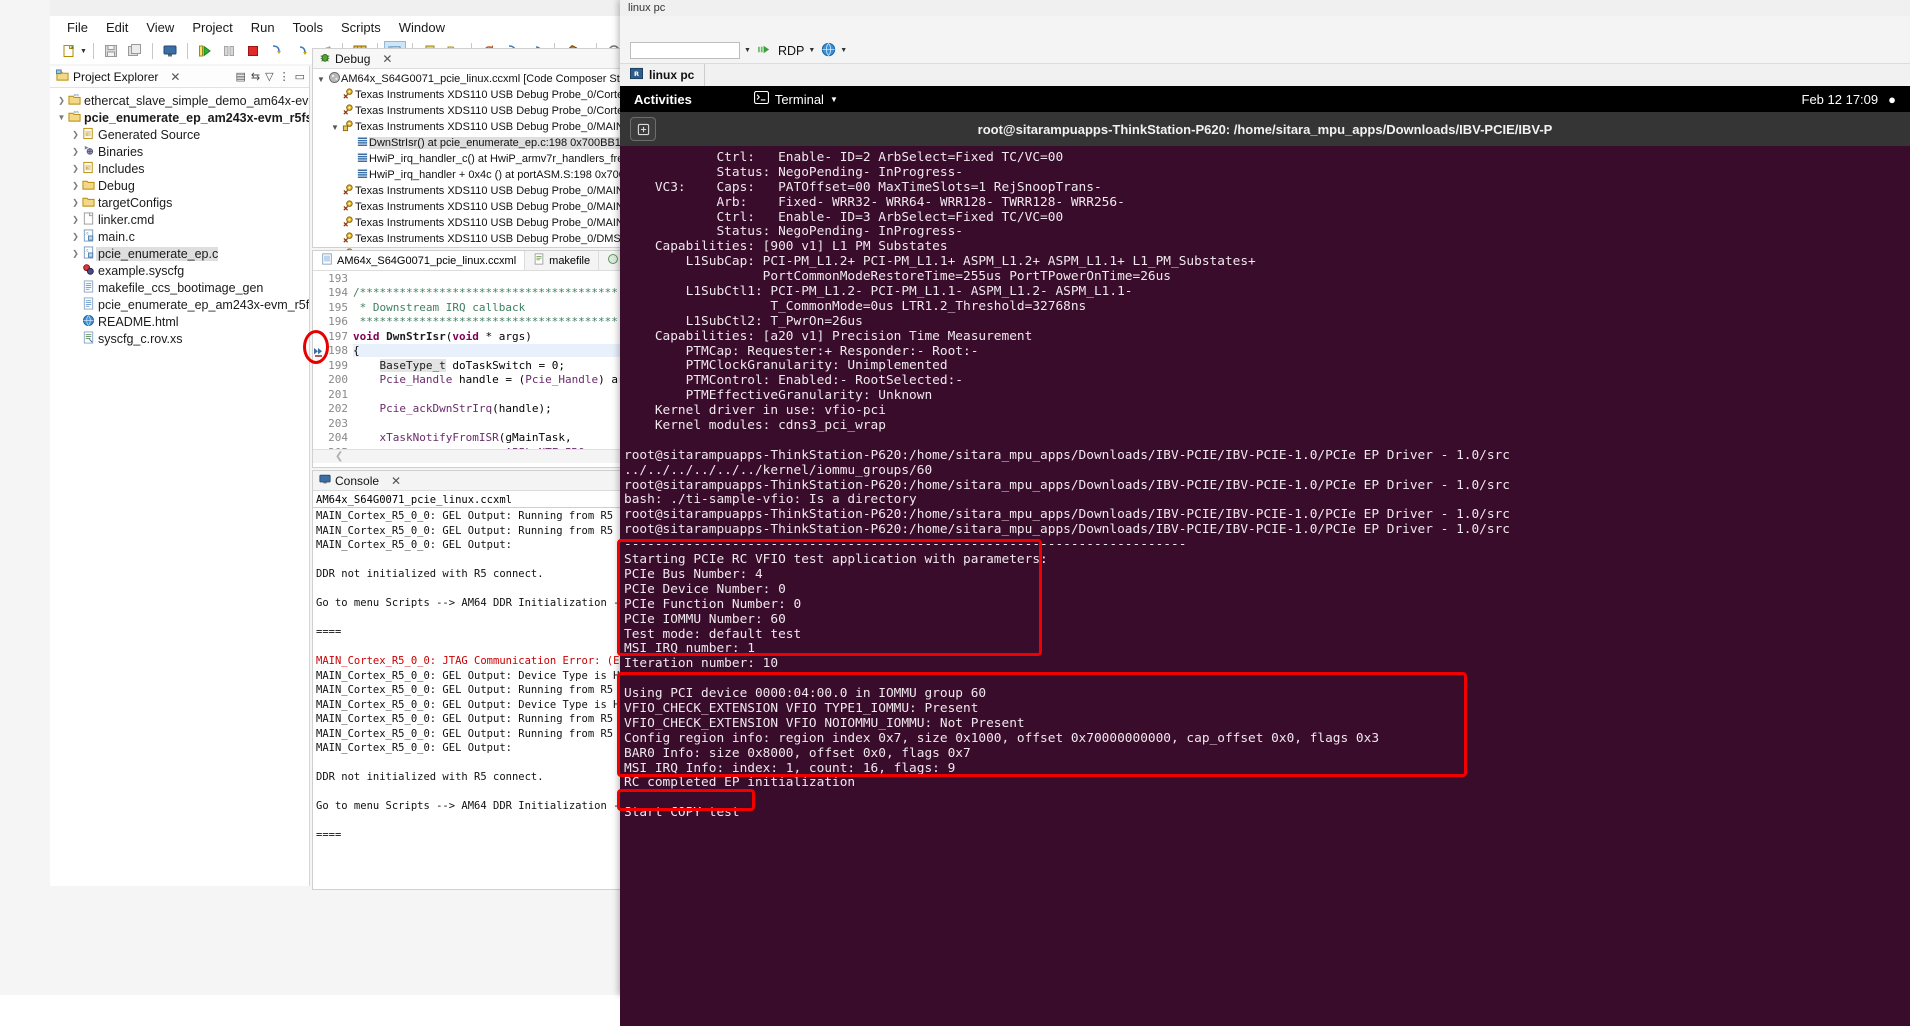 Image resolution: width=1910 pixels, height=1026 pixels. I want to click on code-line: 202 Pcie_ackDwnStrIrq(handle);, so click(467, 409).